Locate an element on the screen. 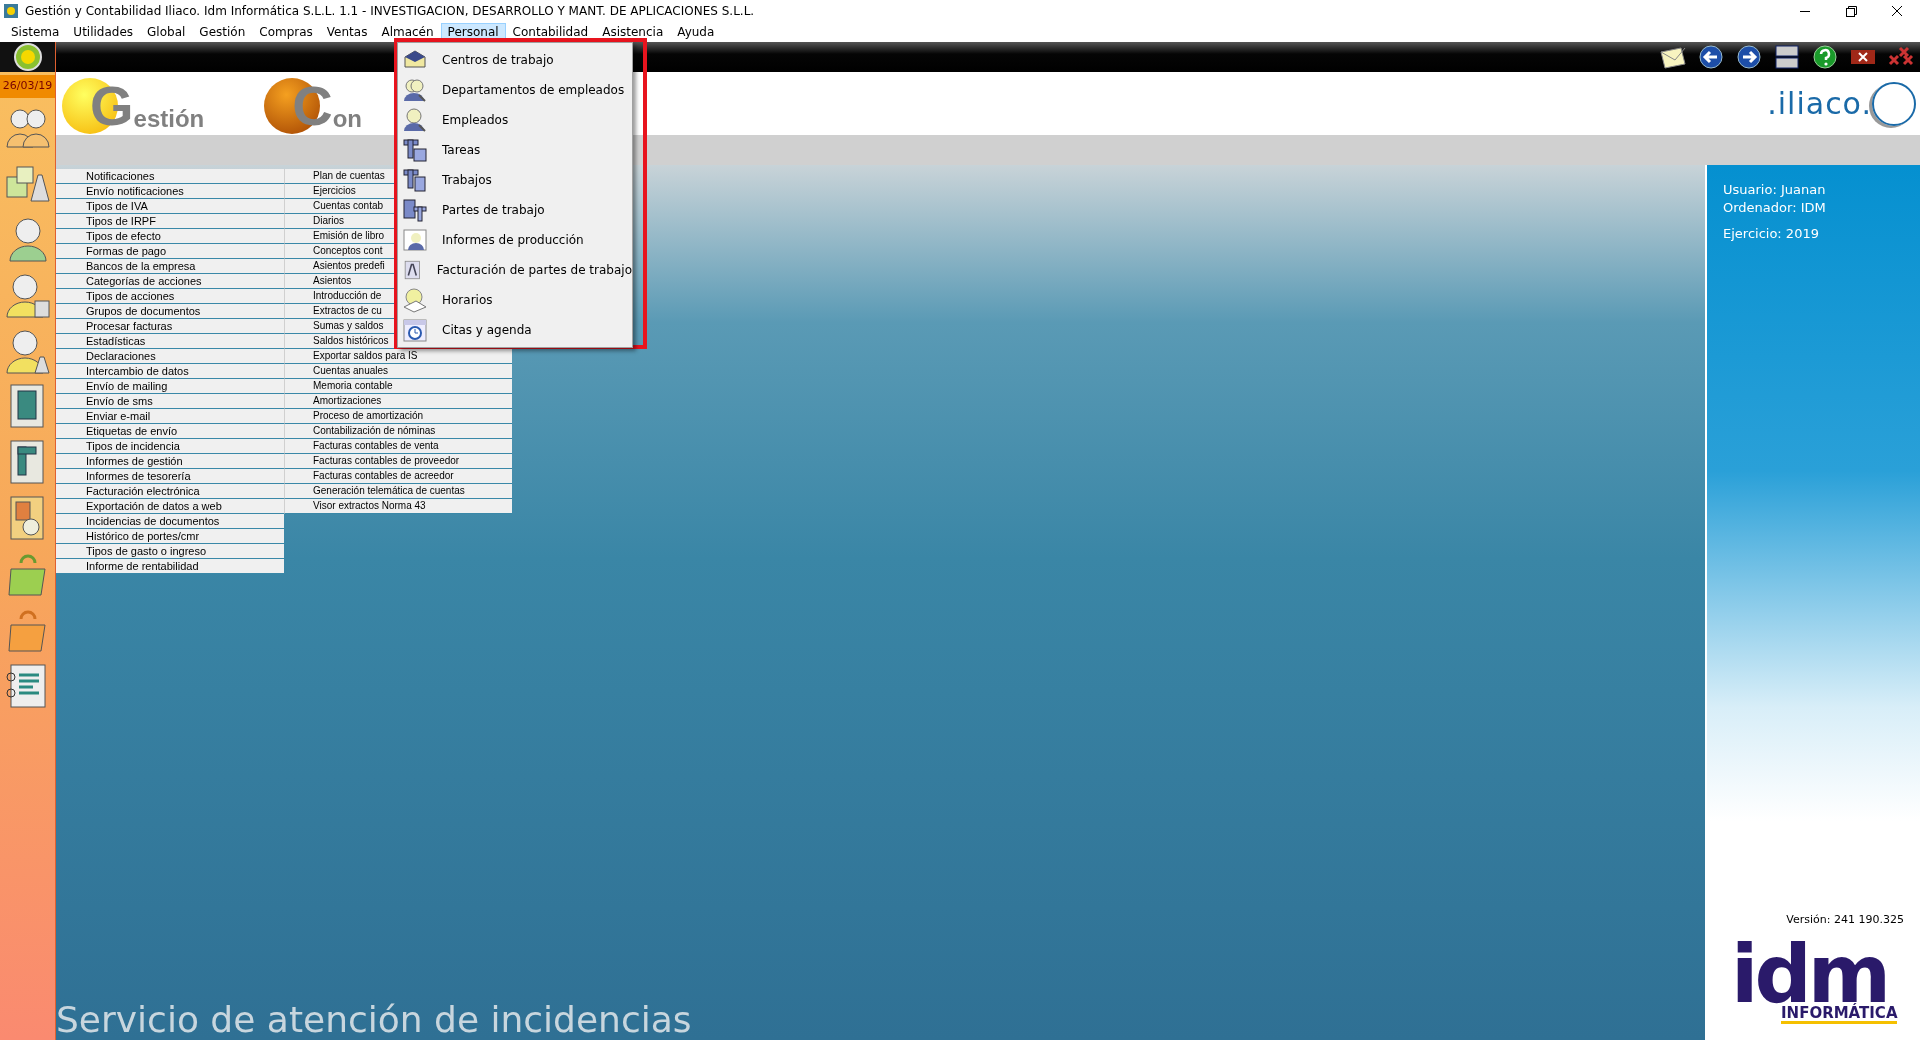  user-label: Usuario: Juanan is located at coordinates (1775, 190).